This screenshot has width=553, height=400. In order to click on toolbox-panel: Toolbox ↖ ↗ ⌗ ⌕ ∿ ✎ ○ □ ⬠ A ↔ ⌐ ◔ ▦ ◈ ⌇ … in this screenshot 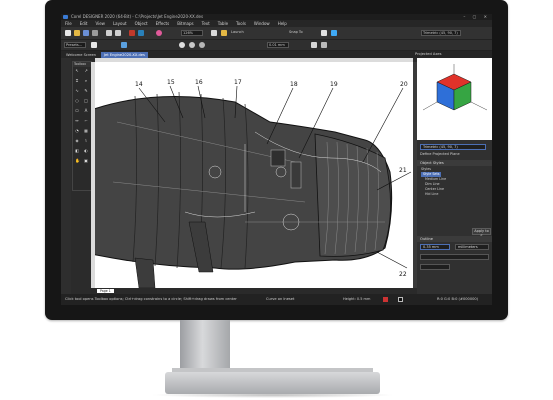, I will do `click(82, 126)`.